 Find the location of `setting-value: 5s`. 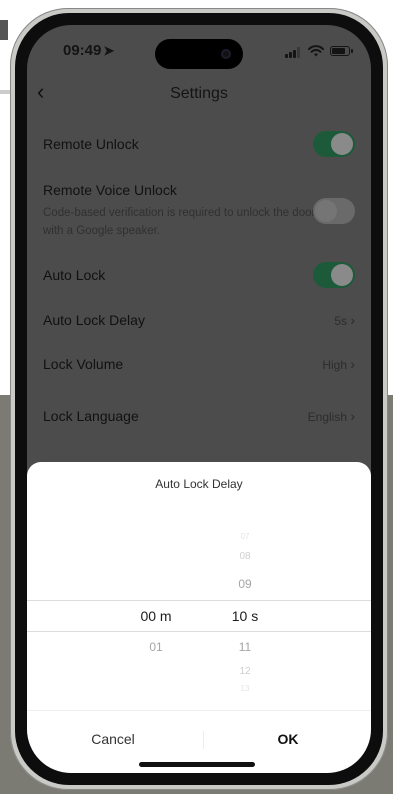

setting-value: 5s is located at coordinates (340, 321).